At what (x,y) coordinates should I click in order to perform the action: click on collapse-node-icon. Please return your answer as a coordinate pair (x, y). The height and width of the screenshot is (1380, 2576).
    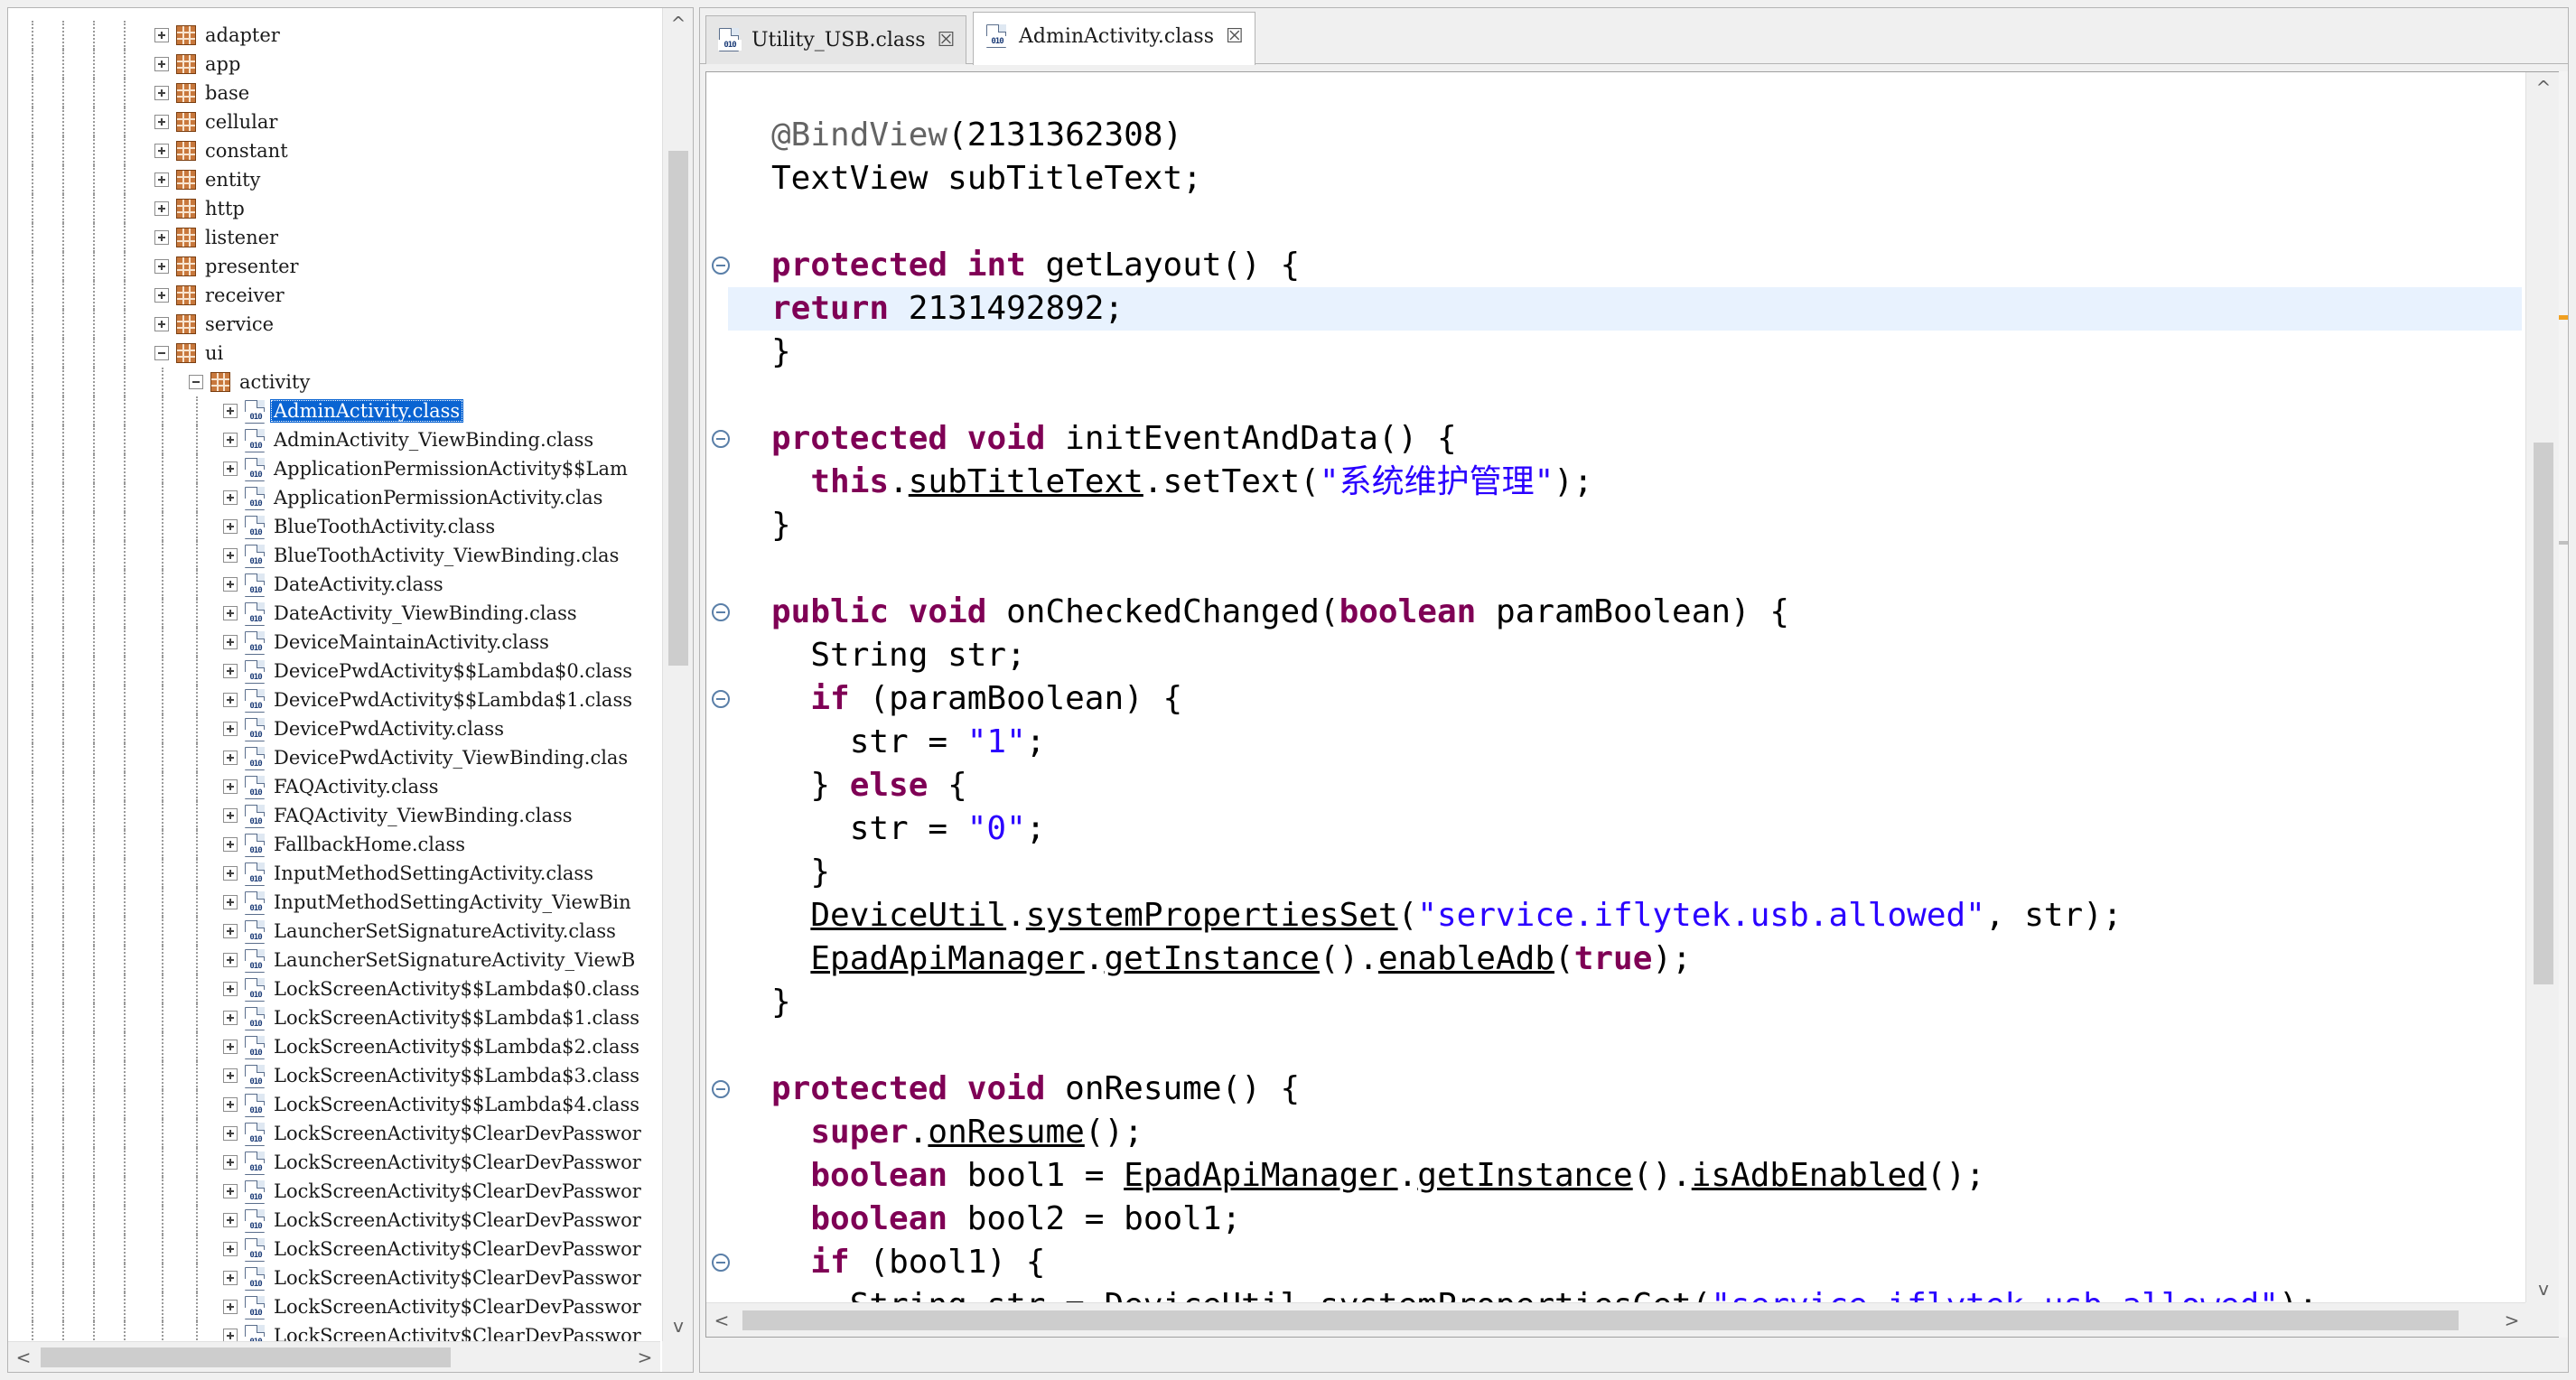
    Looking at the image, I should click on (161, 353).